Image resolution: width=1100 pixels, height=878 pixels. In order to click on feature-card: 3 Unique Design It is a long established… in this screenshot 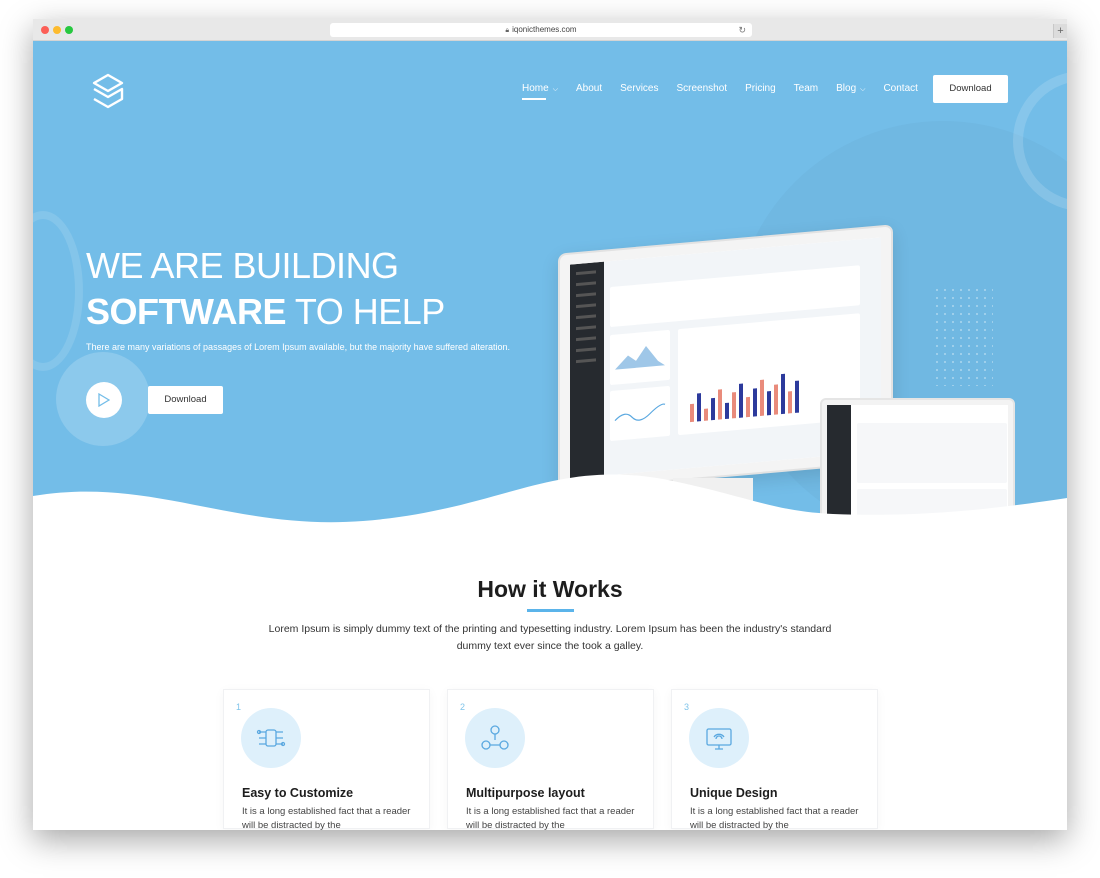, I will do `click(774, 759)`.